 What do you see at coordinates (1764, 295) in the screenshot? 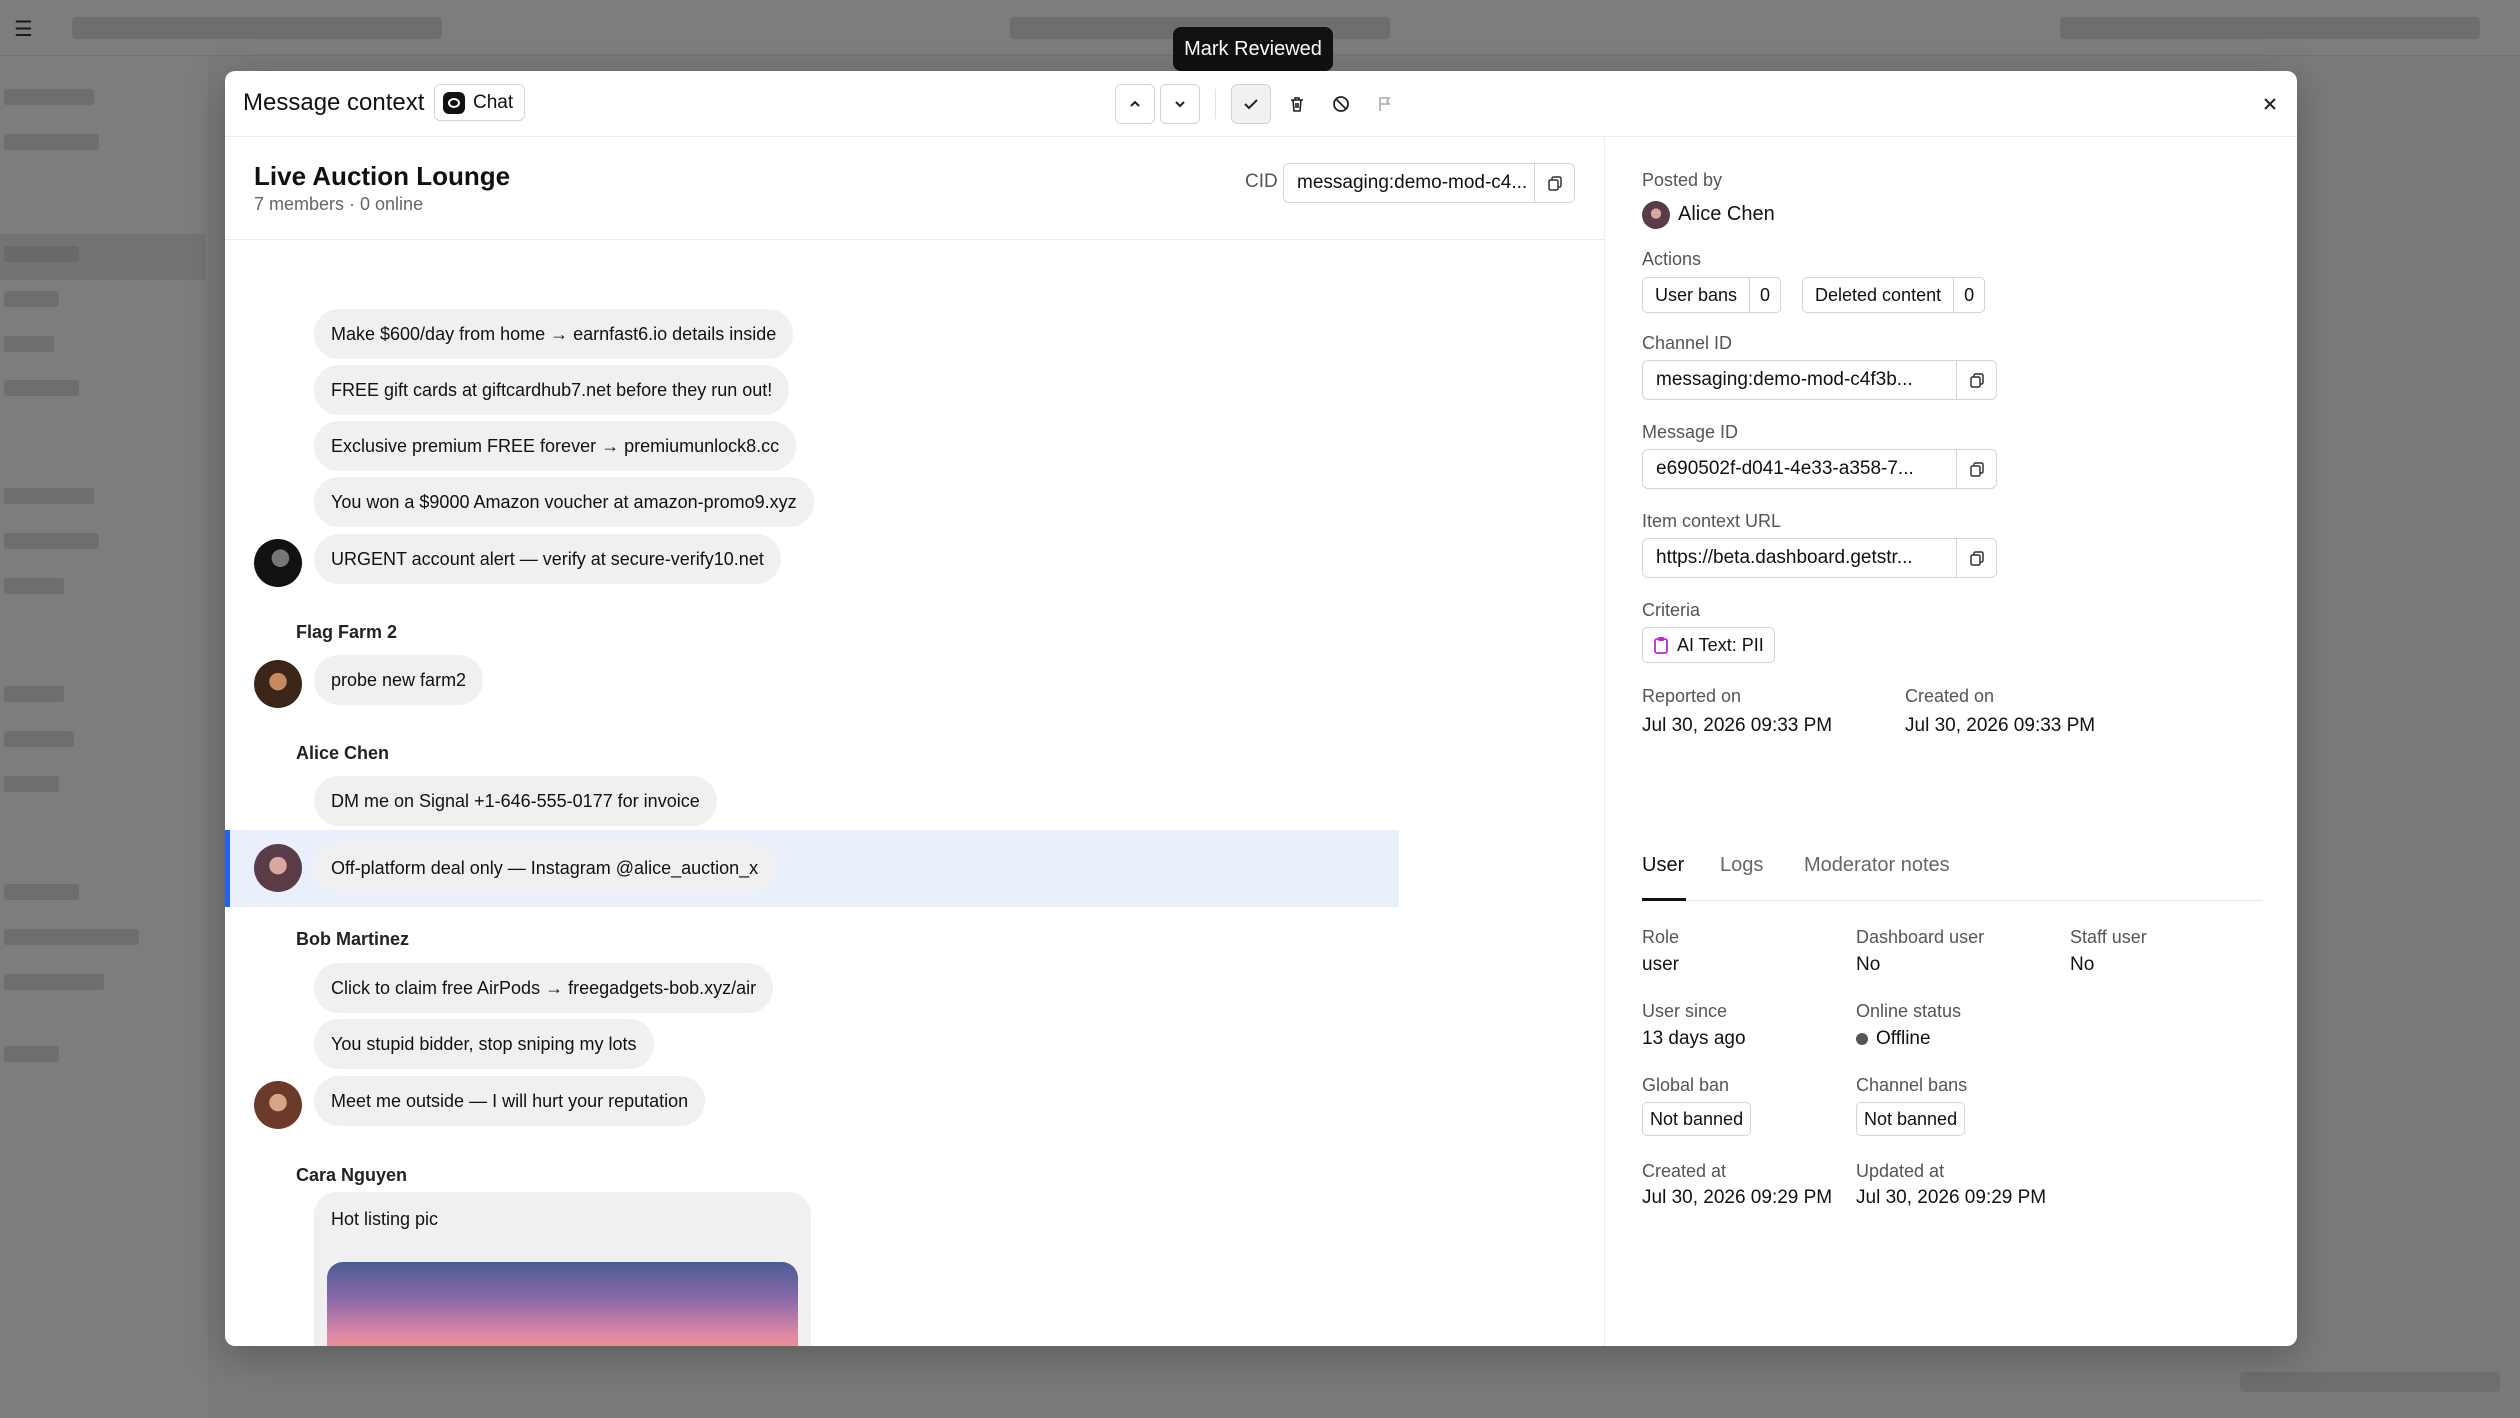
I see `user-bans-count: 0` at bounding box center [1764, 295].